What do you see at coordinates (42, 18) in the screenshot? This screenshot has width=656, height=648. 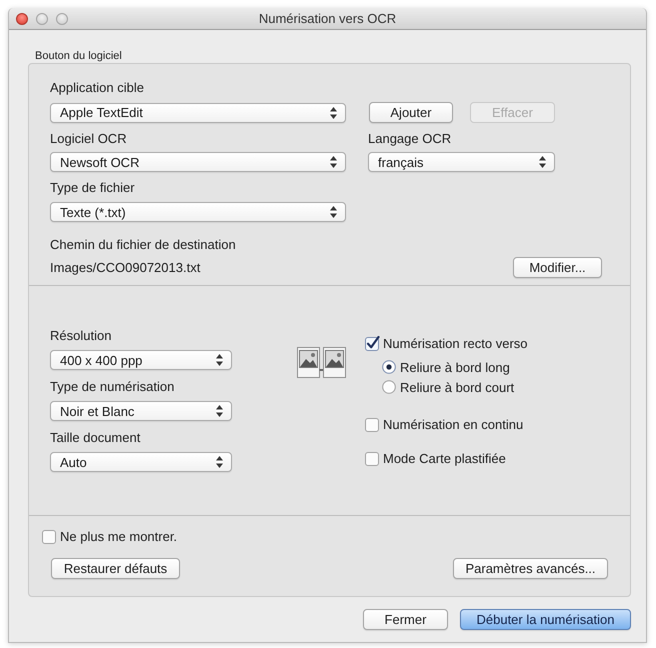 I see `minimize-button` at bounding box center [42, 18].